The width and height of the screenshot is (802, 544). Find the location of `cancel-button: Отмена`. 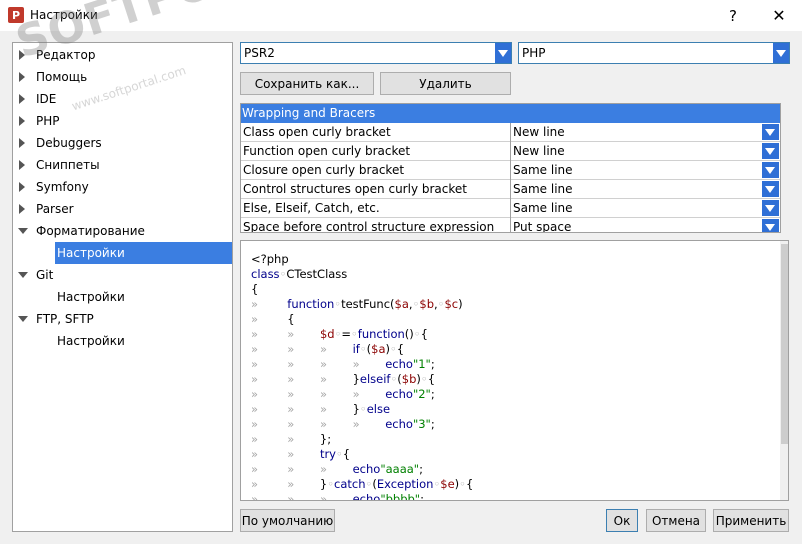

cancel-button: Отмена is located at coordinates (676, 520).